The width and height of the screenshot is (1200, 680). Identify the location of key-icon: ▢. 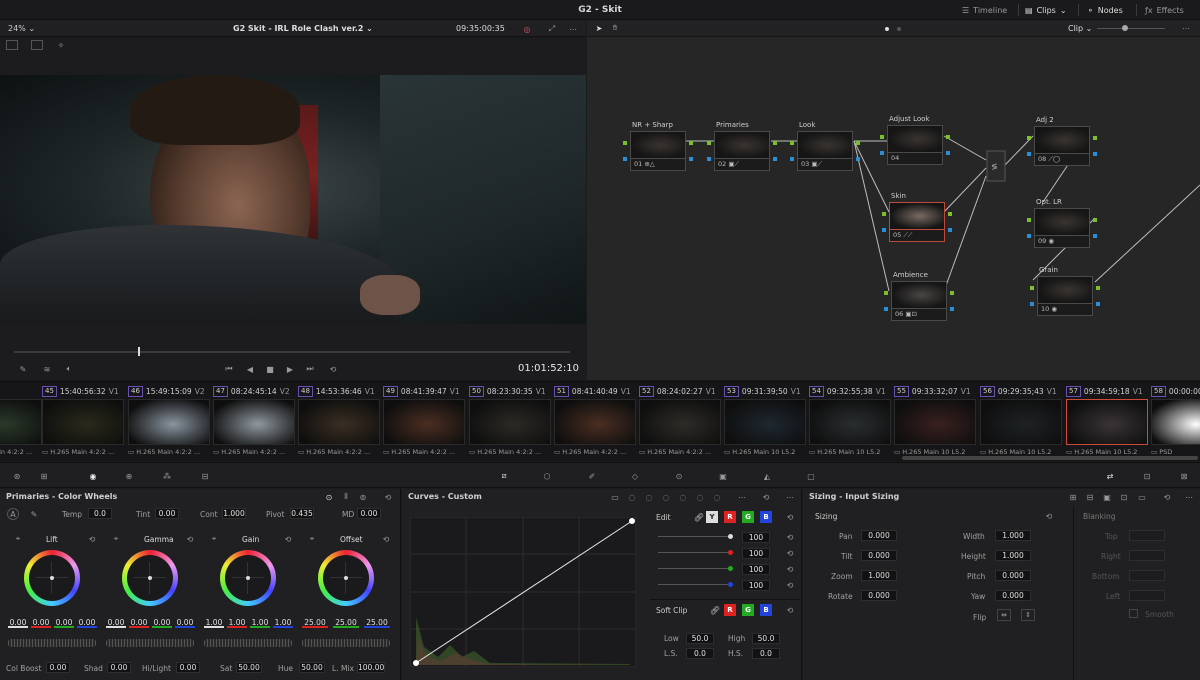
(811, 476).